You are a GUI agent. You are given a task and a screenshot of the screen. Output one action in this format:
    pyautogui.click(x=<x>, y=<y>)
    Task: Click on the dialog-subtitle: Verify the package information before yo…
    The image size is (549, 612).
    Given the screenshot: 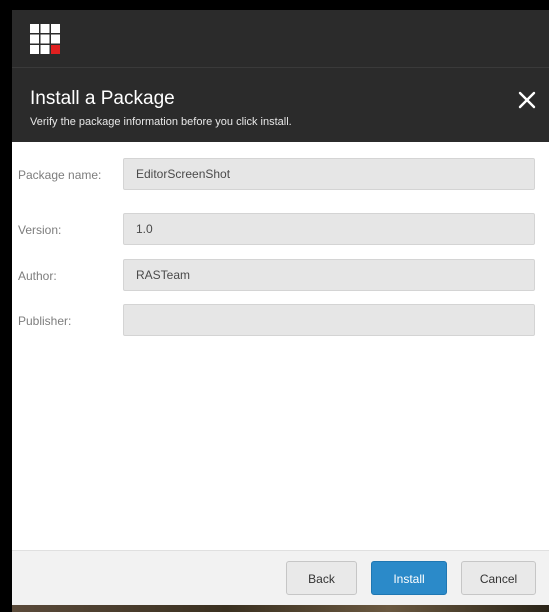 What is the action you would take?
    pyautogui.click(x=161, y=122)
    